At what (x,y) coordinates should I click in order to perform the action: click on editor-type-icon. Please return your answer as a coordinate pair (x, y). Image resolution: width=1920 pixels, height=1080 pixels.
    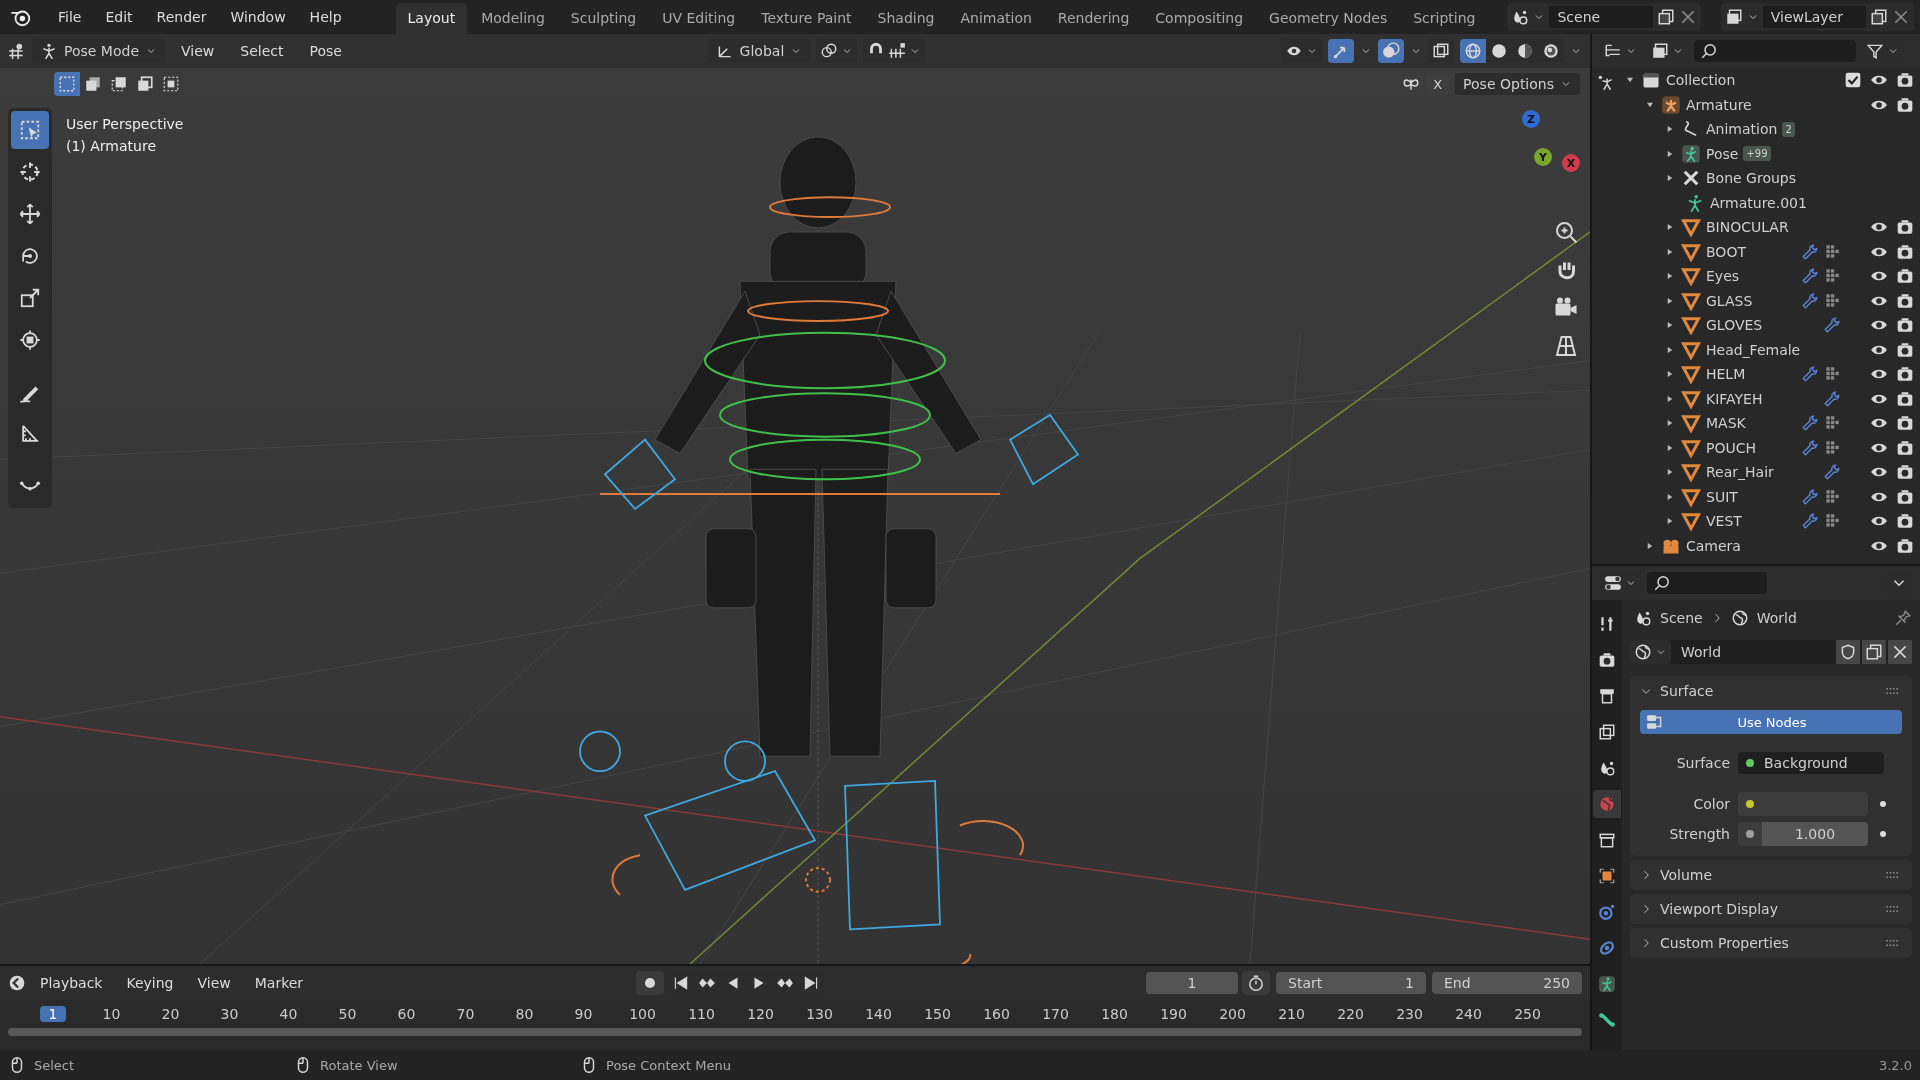
    Looking at the image, I should click on (17, 51).